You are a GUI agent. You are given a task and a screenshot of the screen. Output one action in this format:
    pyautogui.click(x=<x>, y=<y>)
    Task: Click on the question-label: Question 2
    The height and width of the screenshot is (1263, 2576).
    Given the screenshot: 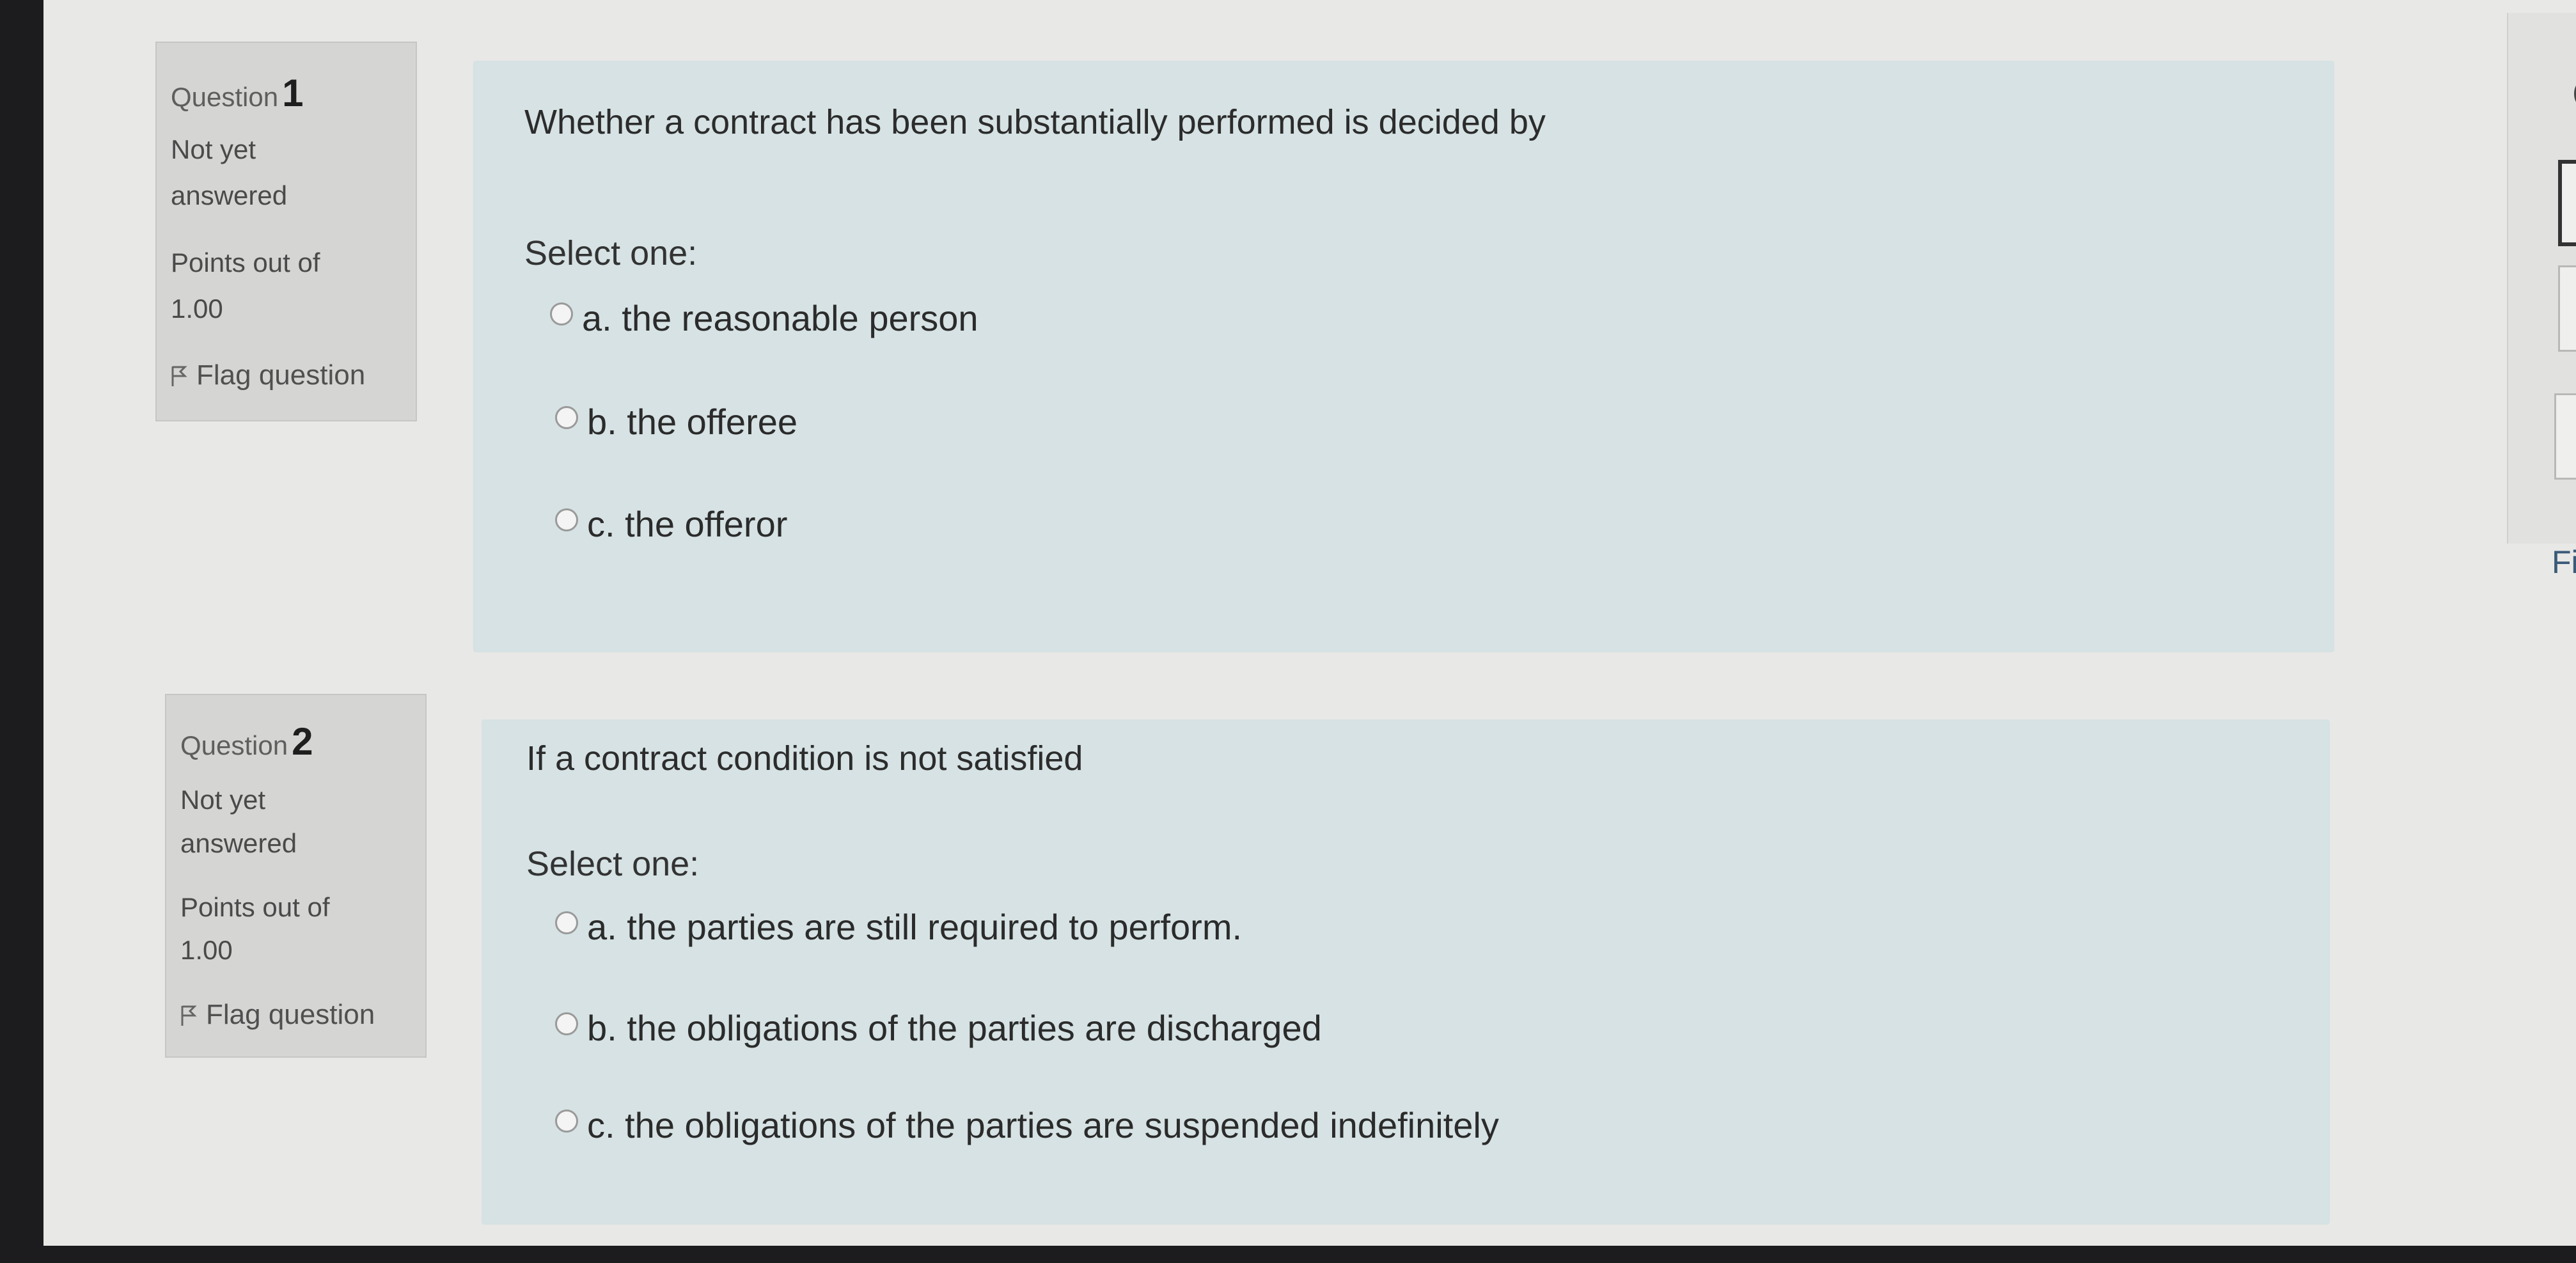 What is the action you would take?
    pyautogui.click(x=246, y=742)
    